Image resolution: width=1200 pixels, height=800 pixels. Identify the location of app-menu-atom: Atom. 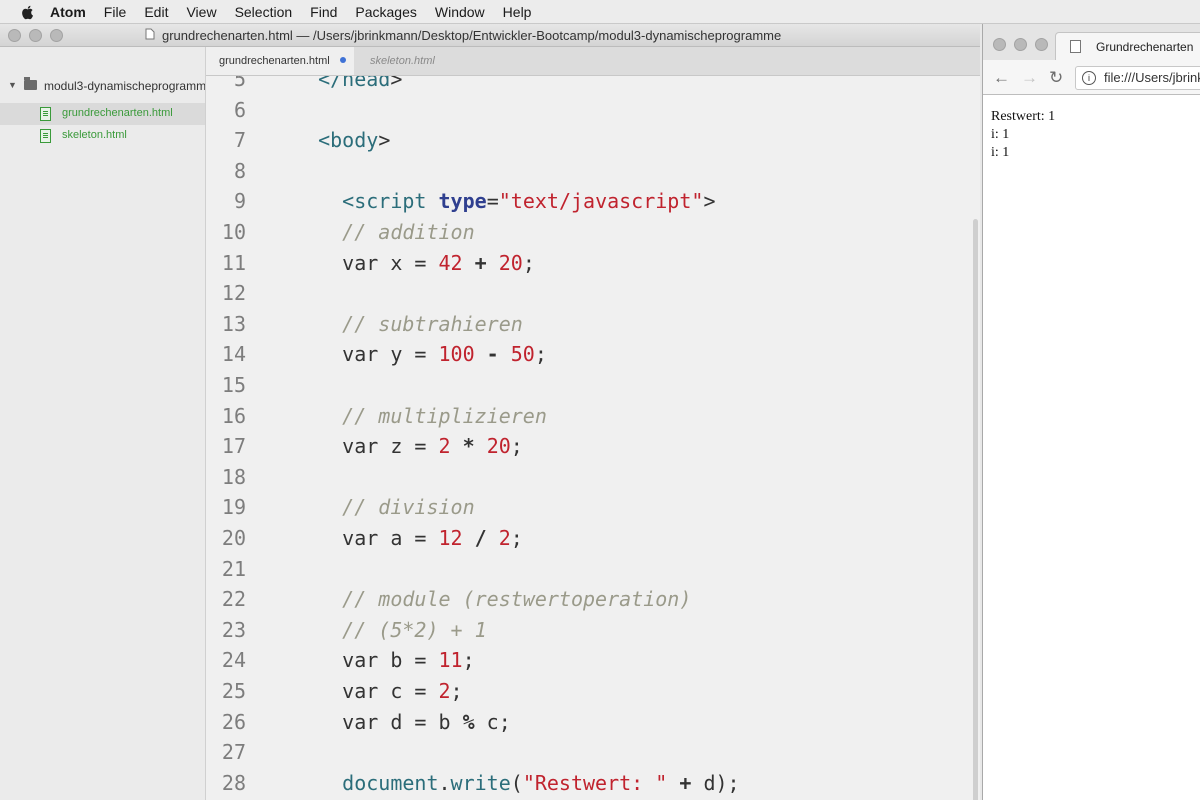
(68, 12).